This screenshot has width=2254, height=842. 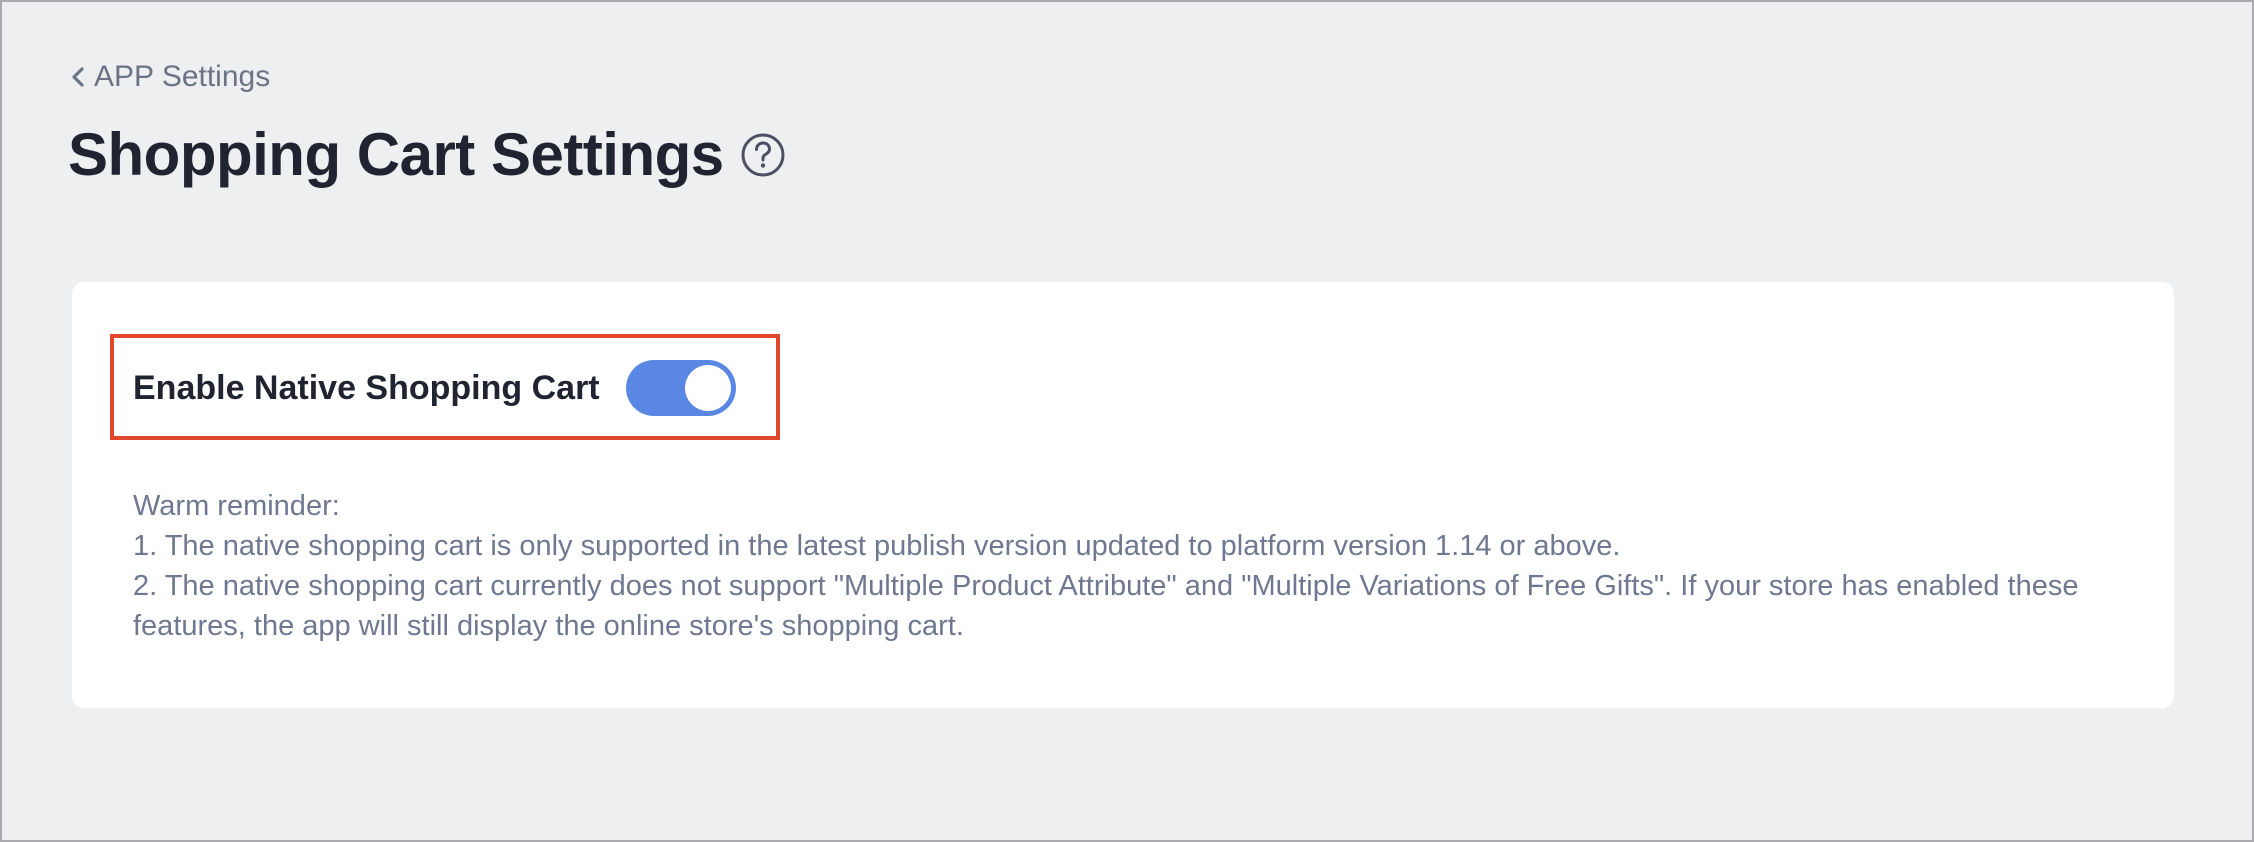 I want to click on native-cart-toggle-label: Enable Native Shopping Cart, so click(x=366, y=387).